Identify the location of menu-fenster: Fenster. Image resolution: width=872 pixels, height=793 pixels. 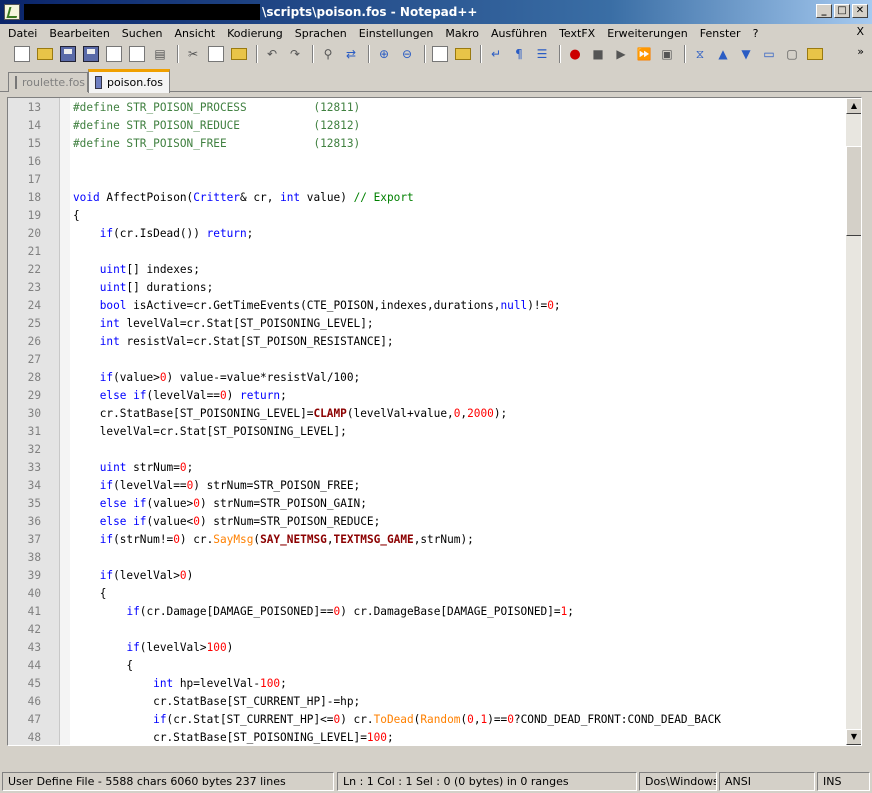
(720, 33).